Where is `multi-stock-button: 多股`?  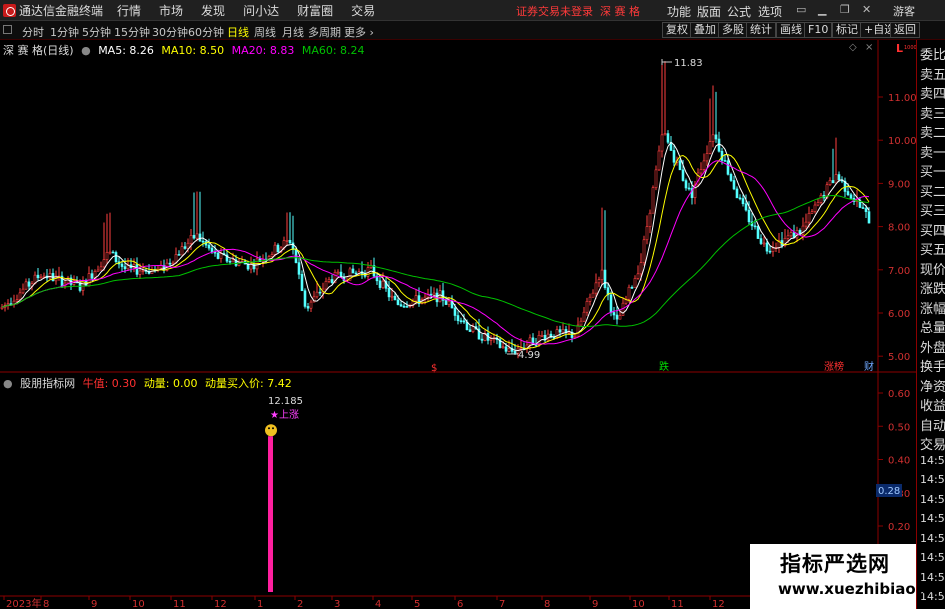 multi-stock-button: 多股 is located at coordinates (733, 30).